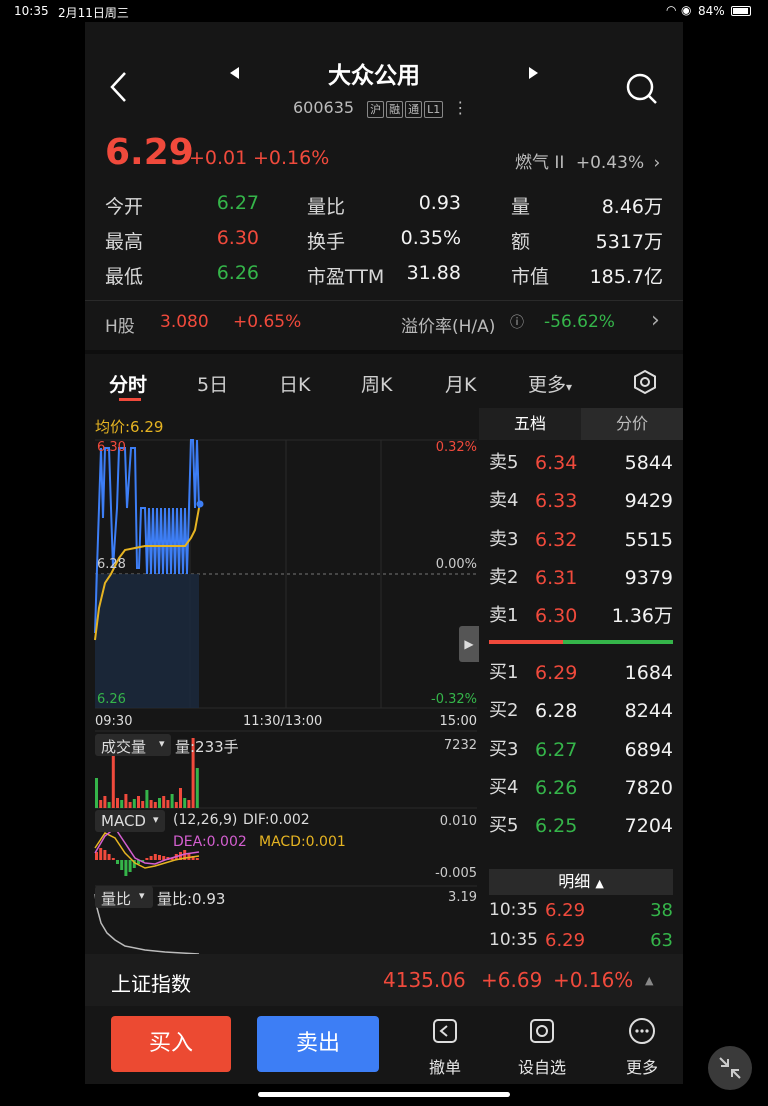  What do you see at coordinates (124, 207) in the screenshot?
I see `stat-label: 今开` at bounding box center [124, 207].